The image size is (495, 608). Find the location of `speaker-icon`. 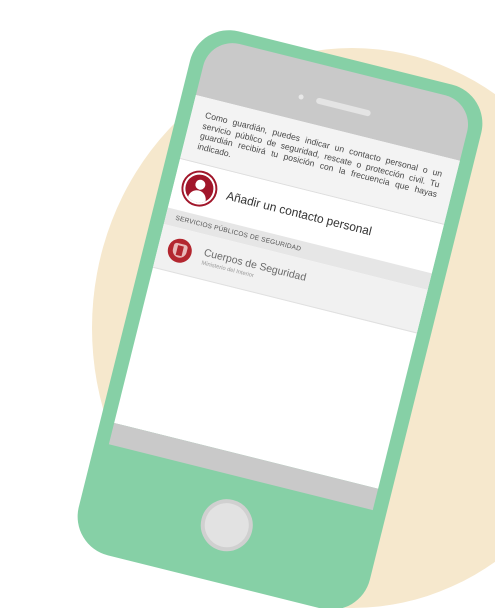

speaker-icon is located at coordinates (343, 107).